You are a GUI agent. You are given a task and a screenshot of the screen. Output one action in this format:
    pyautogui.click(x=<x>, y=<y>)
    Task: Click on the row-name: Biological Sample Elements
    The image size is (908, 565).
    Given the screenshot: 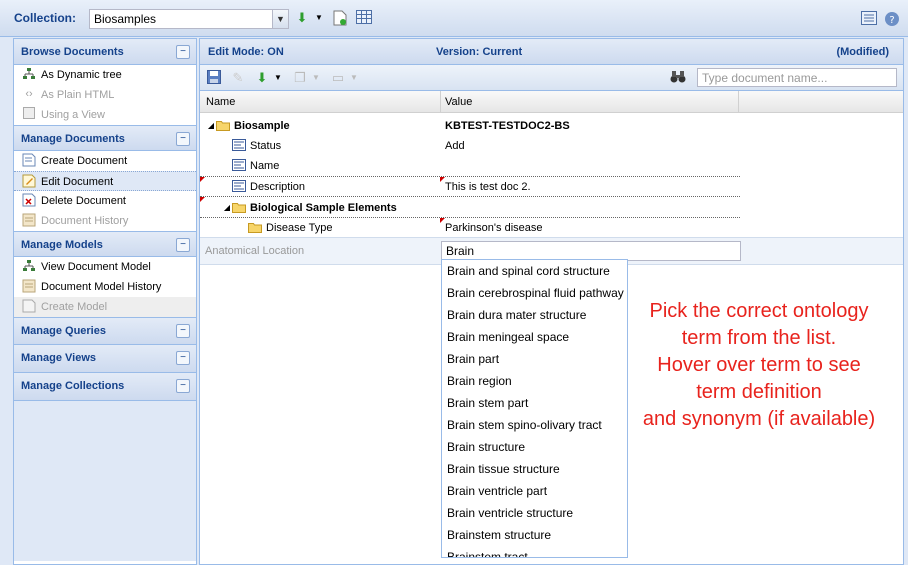 What is the action you would take?
    pyautogui.click(x=323, y=208)
    